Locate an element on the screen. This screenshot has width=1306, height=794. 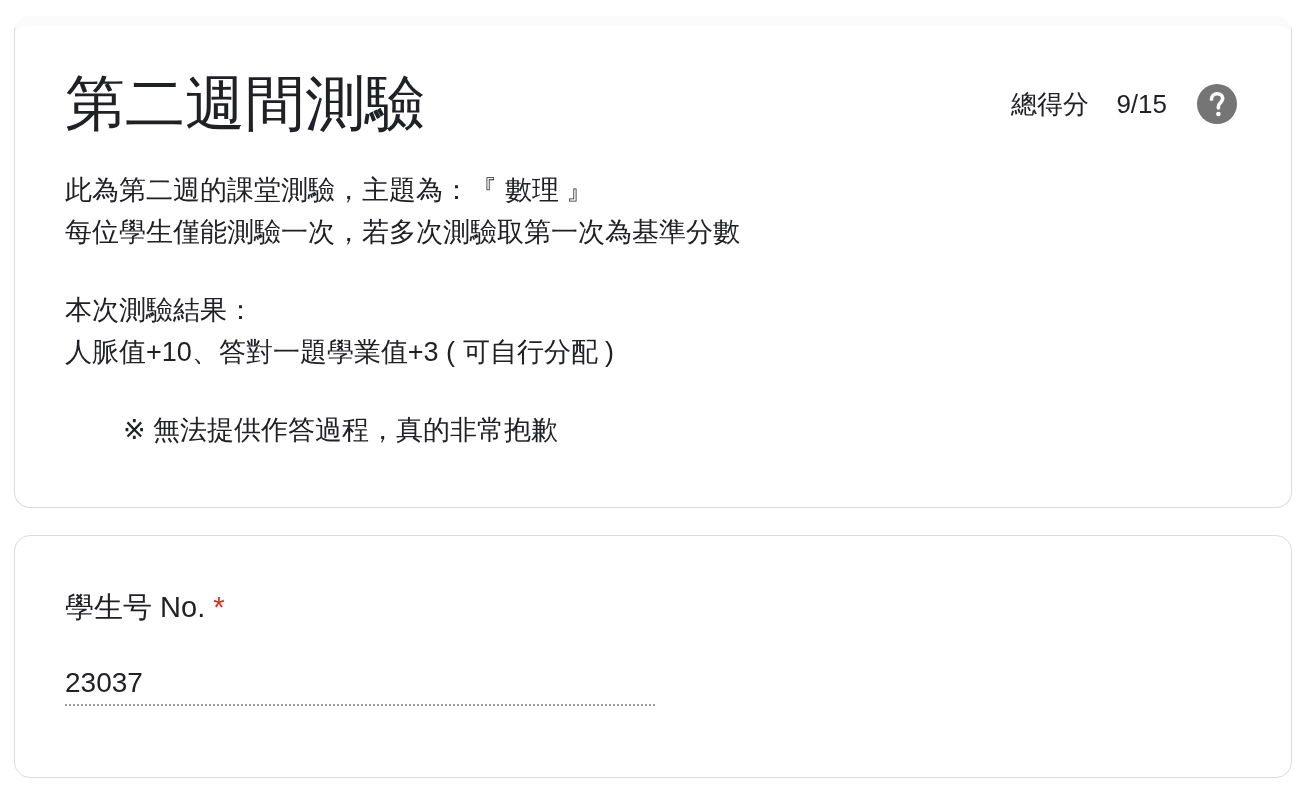
description-text: 人脈值+10、答對一題學業值+3 ( 可自行分配 ) is located at coordinates (340, 352).